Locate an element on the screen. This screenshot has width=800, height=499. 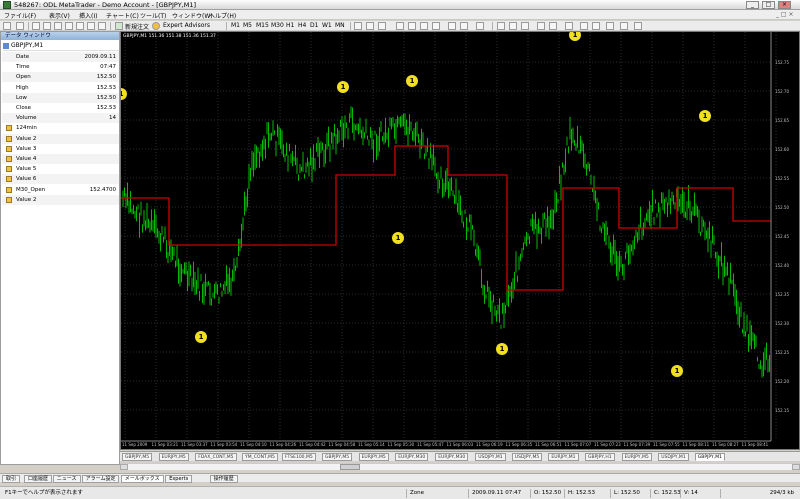
status-help: F1キーでヘルプが表示されます is located at coordinates (44, 493).